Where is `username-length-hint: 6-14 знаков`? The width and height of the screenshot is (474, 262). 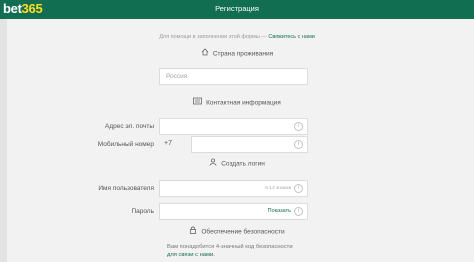 username-length-hint: 6-14 знаков is located at coordinates (278, 188).